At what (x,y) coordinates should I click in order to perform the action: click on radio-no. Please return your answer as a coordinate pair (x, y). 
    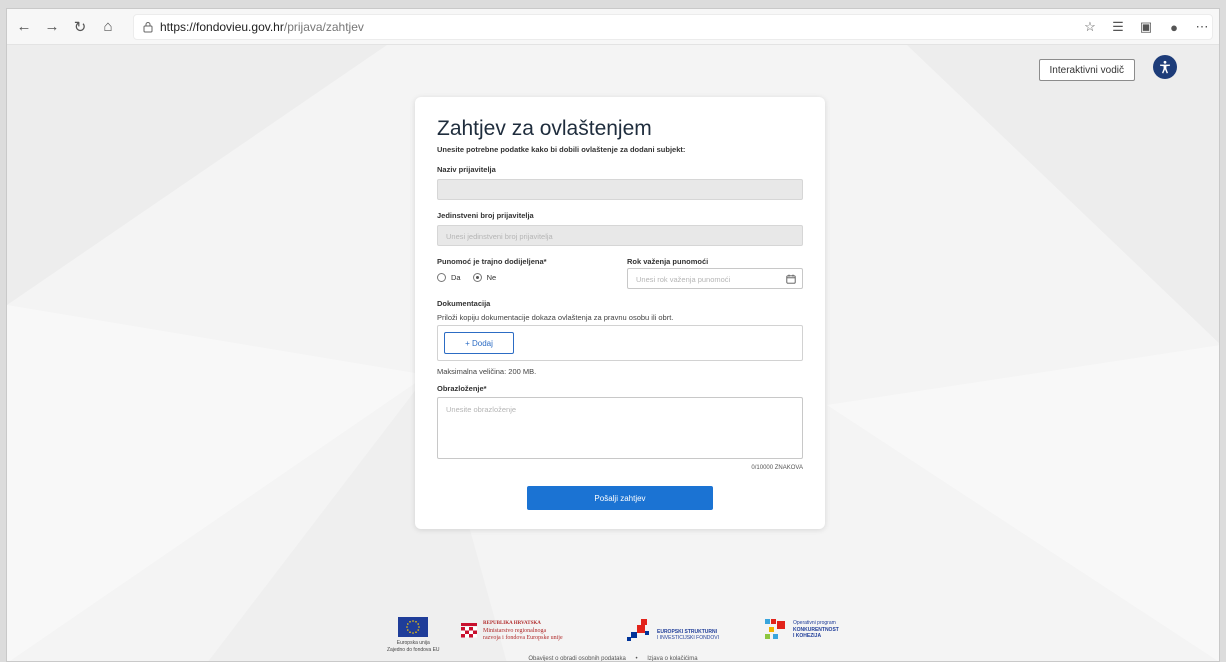
    Looking at the image, I should click on (477, 277).